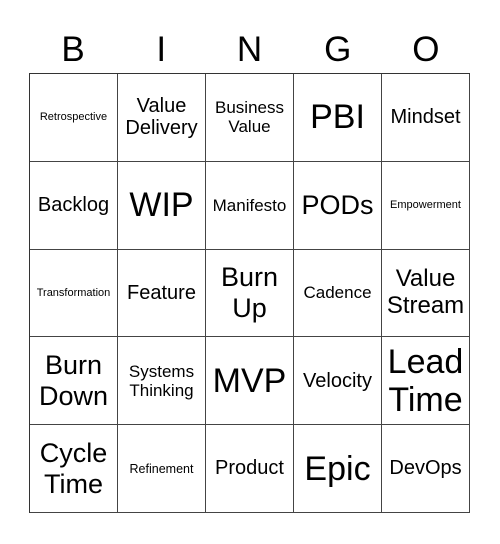 This screenshot has width=500, height=544. I want to click on bingo-cell: PBI, so click(338, 118).